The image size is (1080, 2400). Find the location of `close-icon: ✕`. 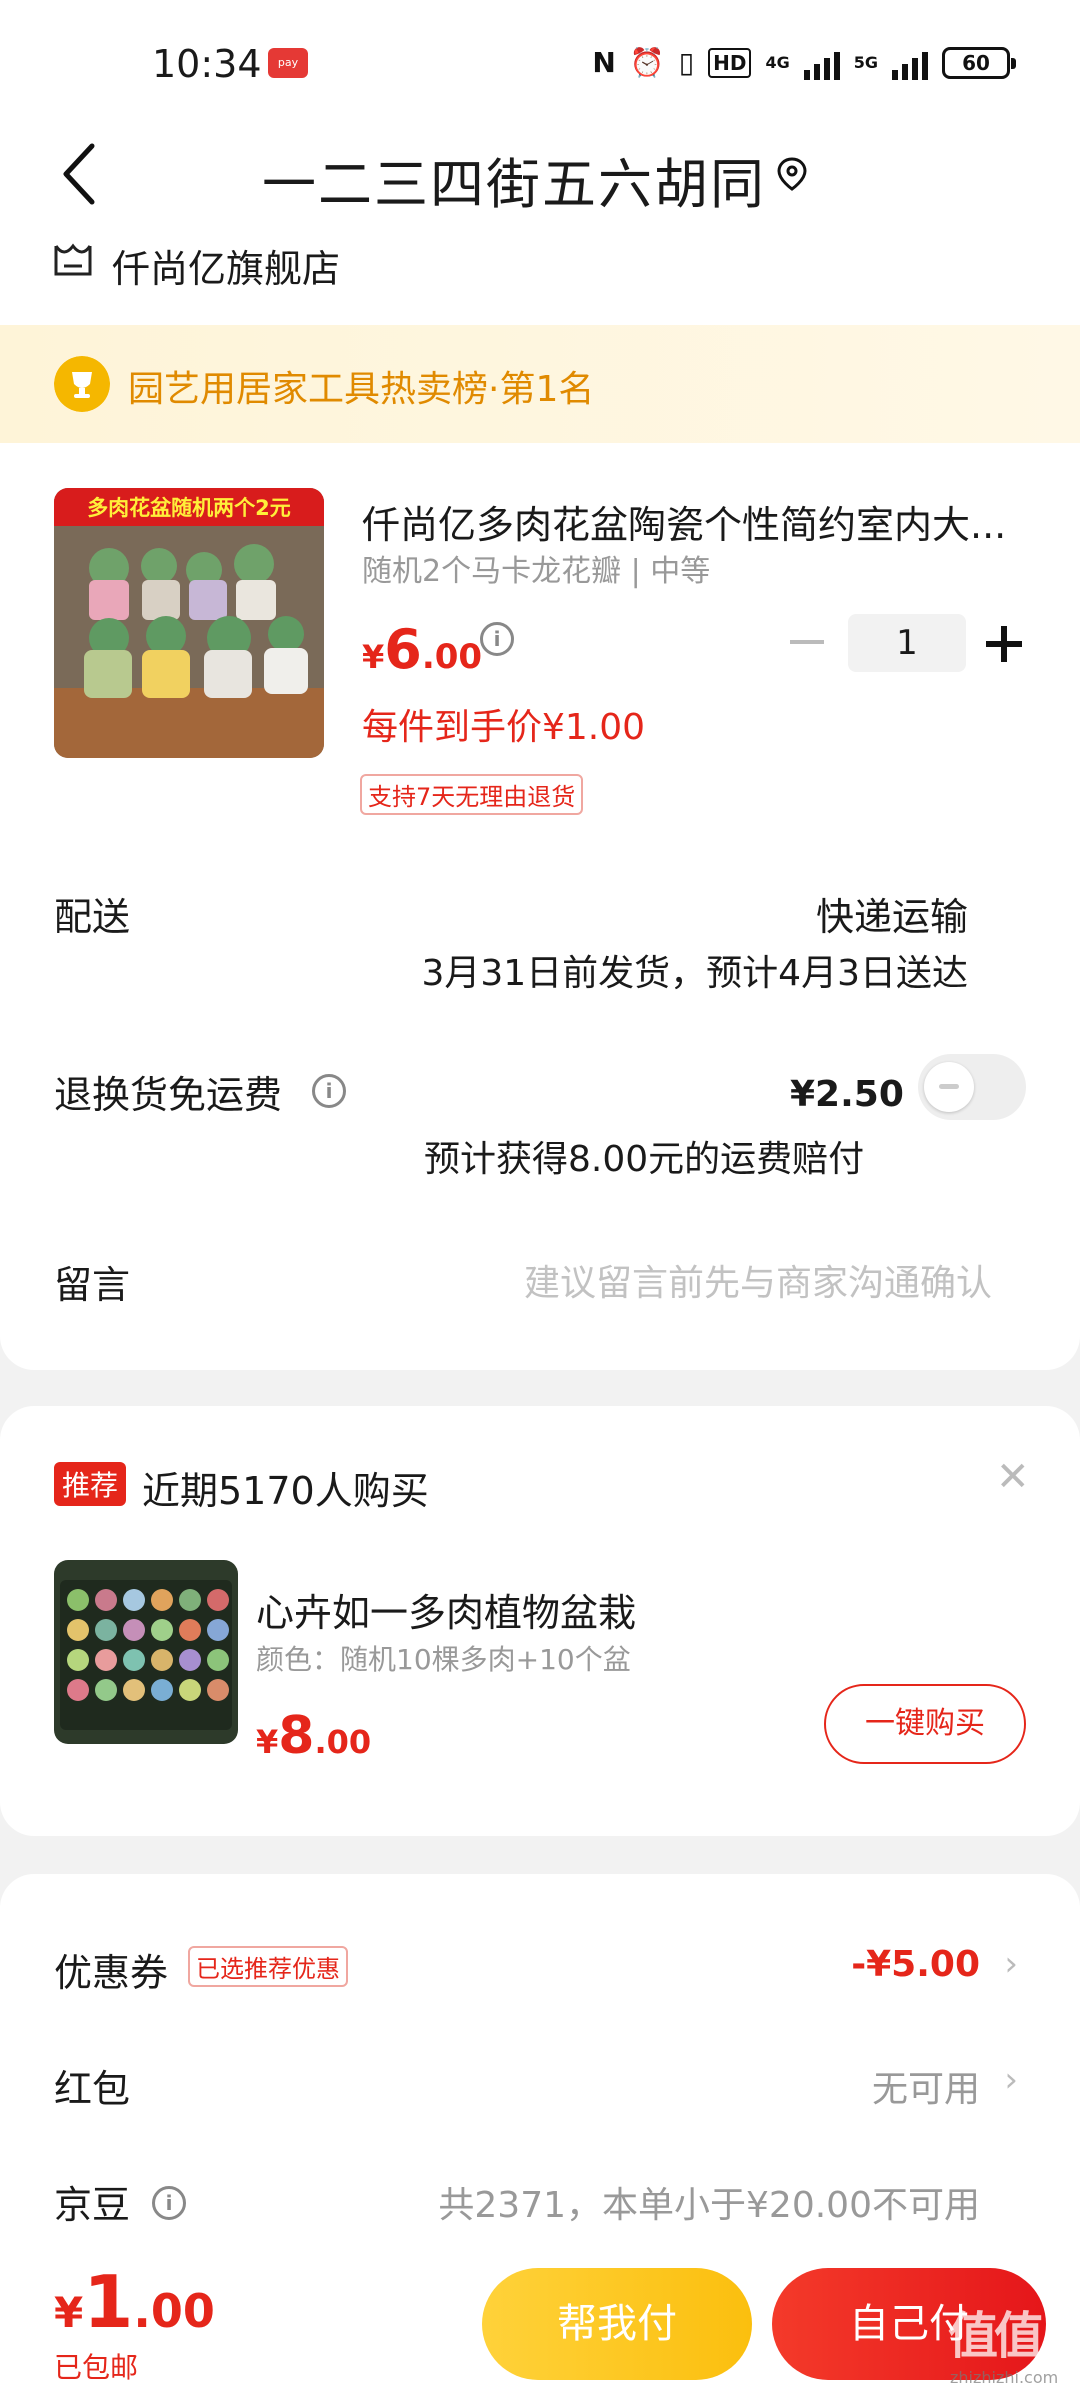

close-icon: ✕ is located at coordinates (1013, 1477).